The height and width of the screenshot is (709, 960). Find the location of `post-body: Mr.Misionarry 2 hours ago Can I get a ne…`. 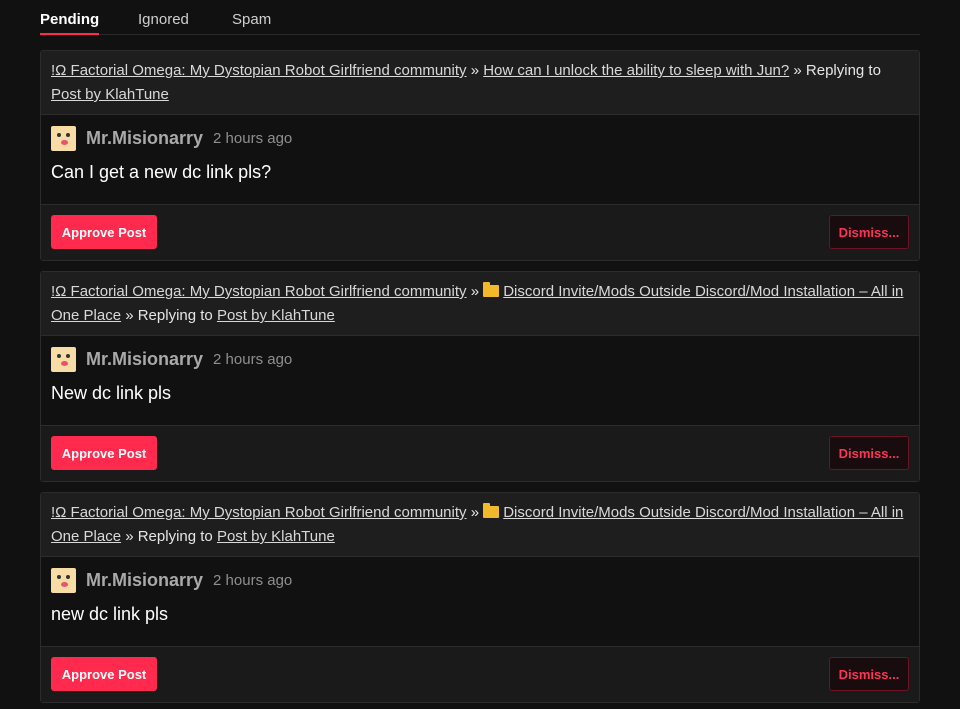

post-body: Mr.Misionarry 2 hours ago Can I get a ne… is located at coordinates (480, 160).